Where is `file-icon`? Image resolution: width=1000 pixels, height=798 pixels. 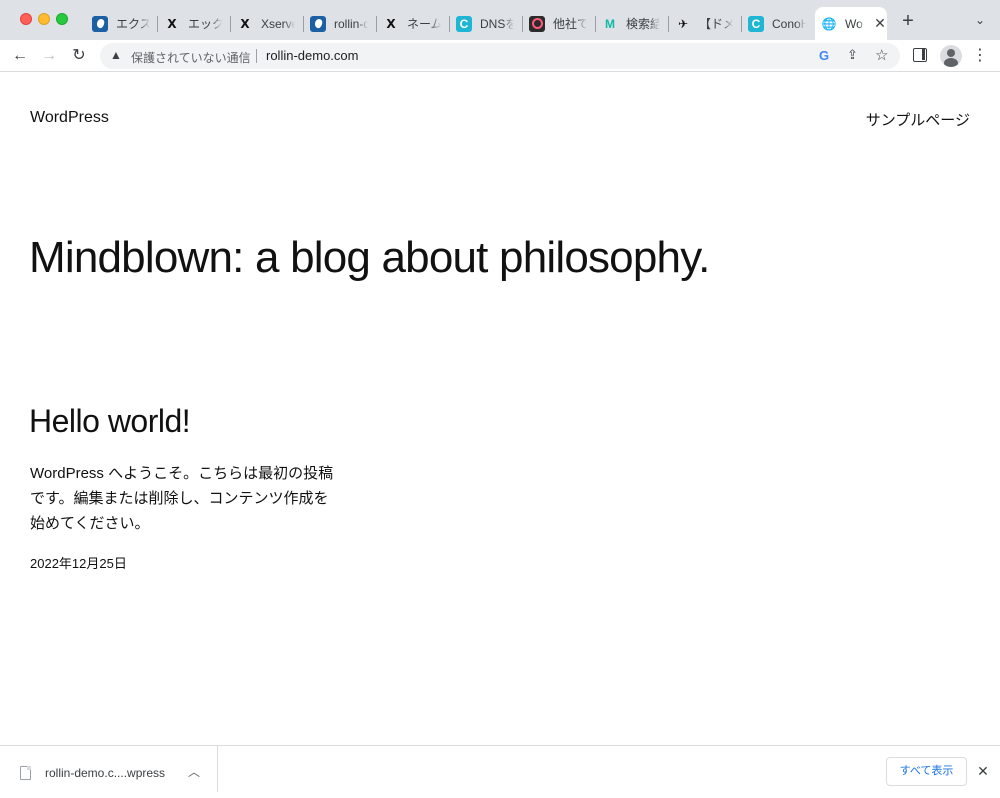 file-icon is located at coordinates (25, 773).